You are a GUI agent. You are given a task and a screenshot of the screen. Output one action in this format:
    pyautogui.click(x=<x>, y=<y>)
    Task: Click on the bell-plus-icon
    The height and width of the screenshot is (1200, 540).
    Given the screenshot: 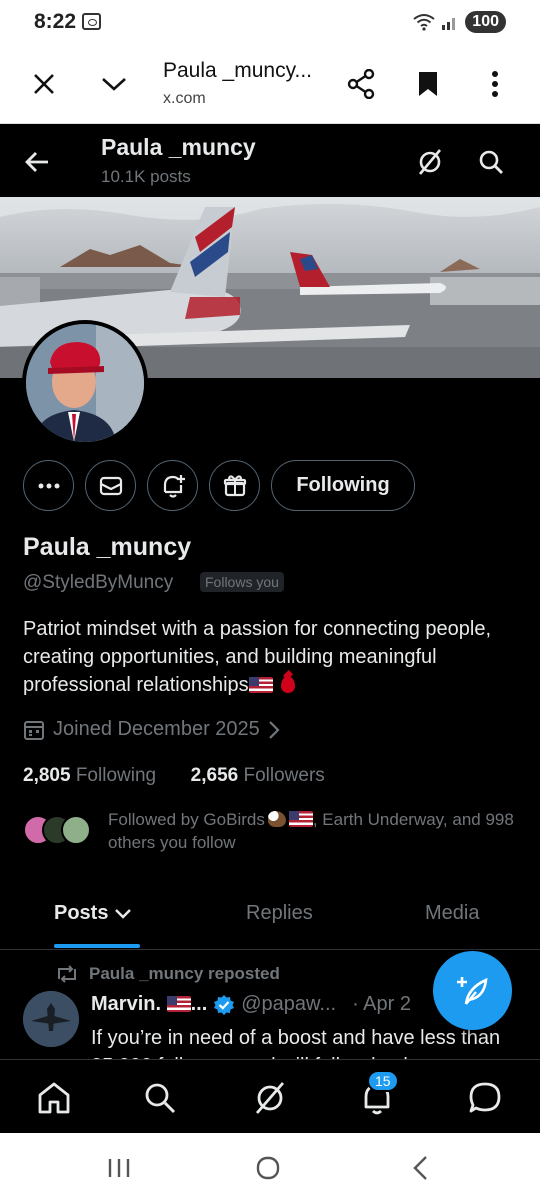 What is the action you would take?
    pyautogui.click(x=174, y=486)
    